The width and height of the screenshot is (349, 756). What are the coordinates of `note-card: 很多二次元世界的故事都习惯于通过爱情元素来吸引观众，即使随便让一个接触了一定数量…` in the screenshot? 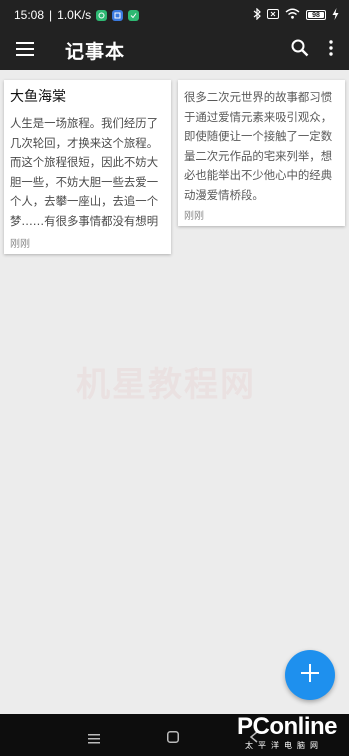 It's located at (261, 153).